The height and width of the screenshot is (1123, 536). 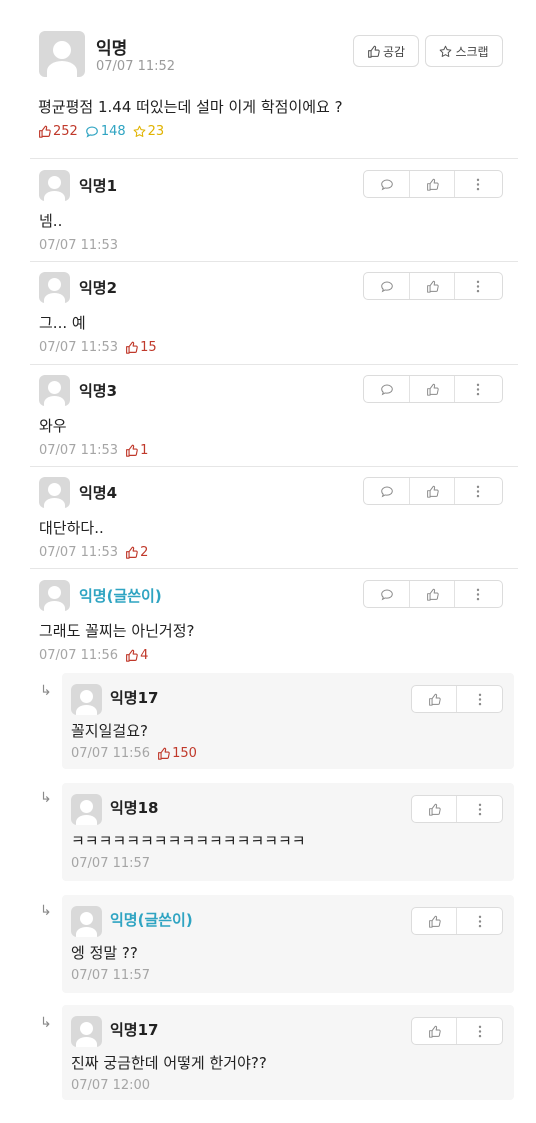 I want to click on scrap-button-label: 스크랩, so click(x=472, y=51).